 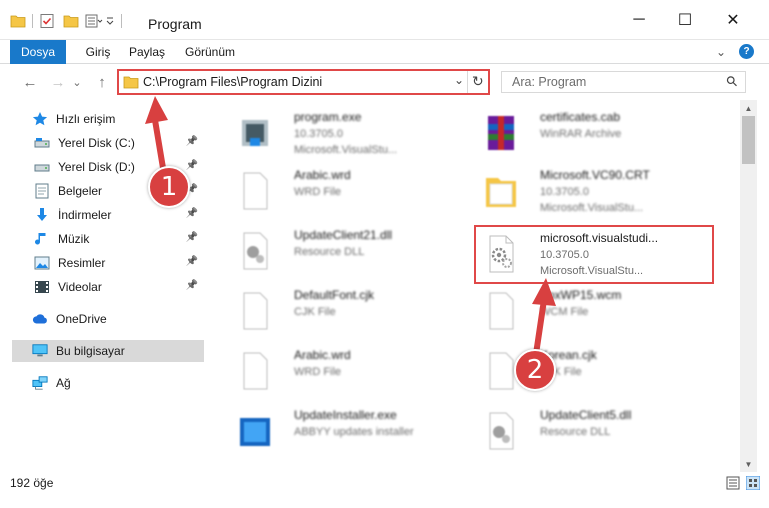 I want to click on sidebar-item-this-pc: Bu bilgisayar, so click(x=108, y=351).